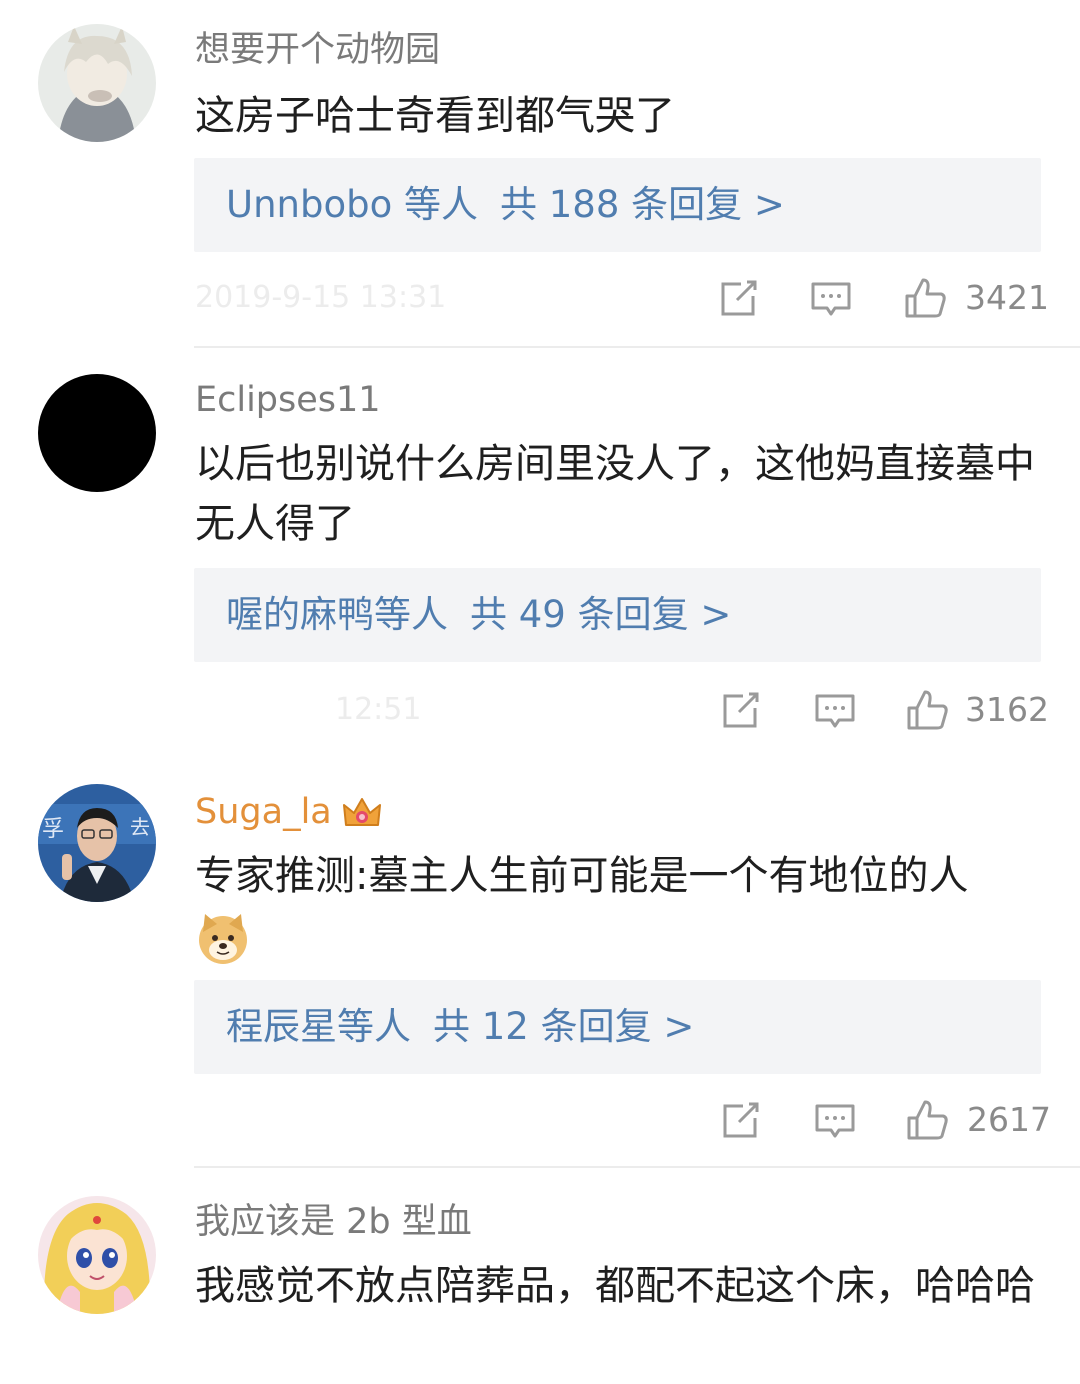 The width and height of the screenshot is (1080, 1384). I want to click on comment-footer: 2019-9-15 13:31 3421, so click(622, 298).